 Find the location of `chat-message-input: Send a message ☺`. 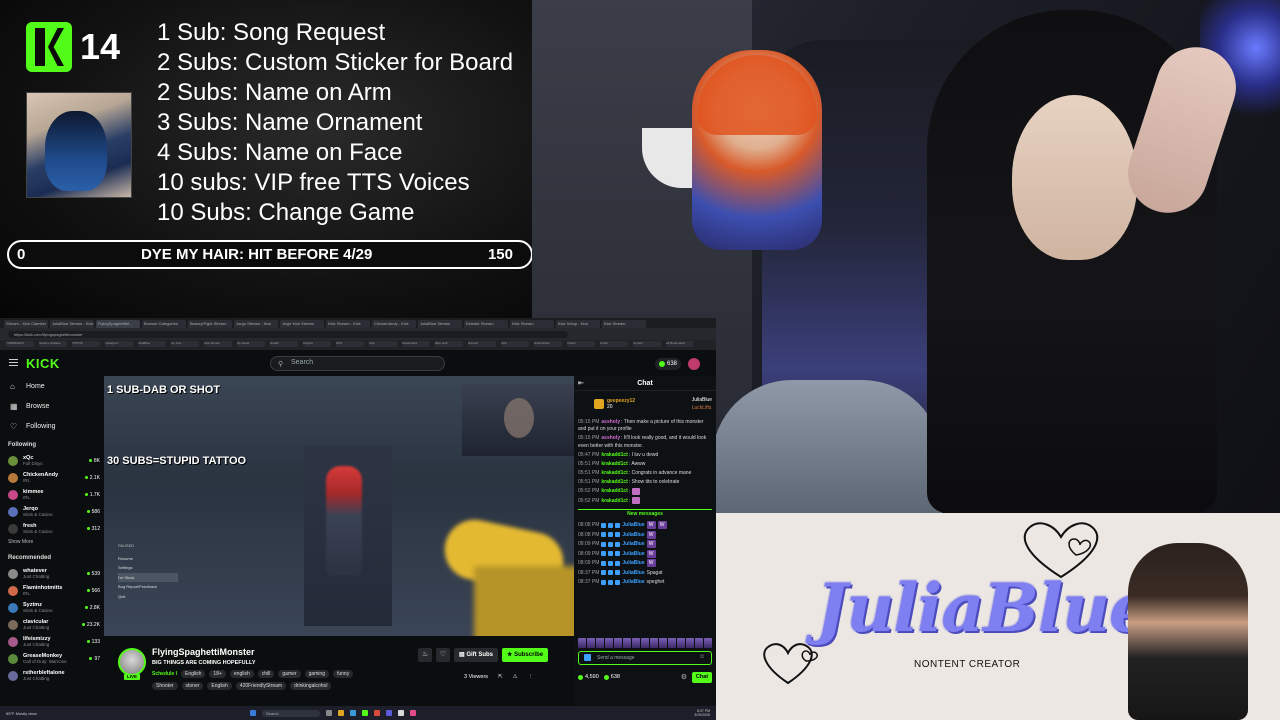

chat-message-input: Send a message ☺ is located at coordinates (645, 658).